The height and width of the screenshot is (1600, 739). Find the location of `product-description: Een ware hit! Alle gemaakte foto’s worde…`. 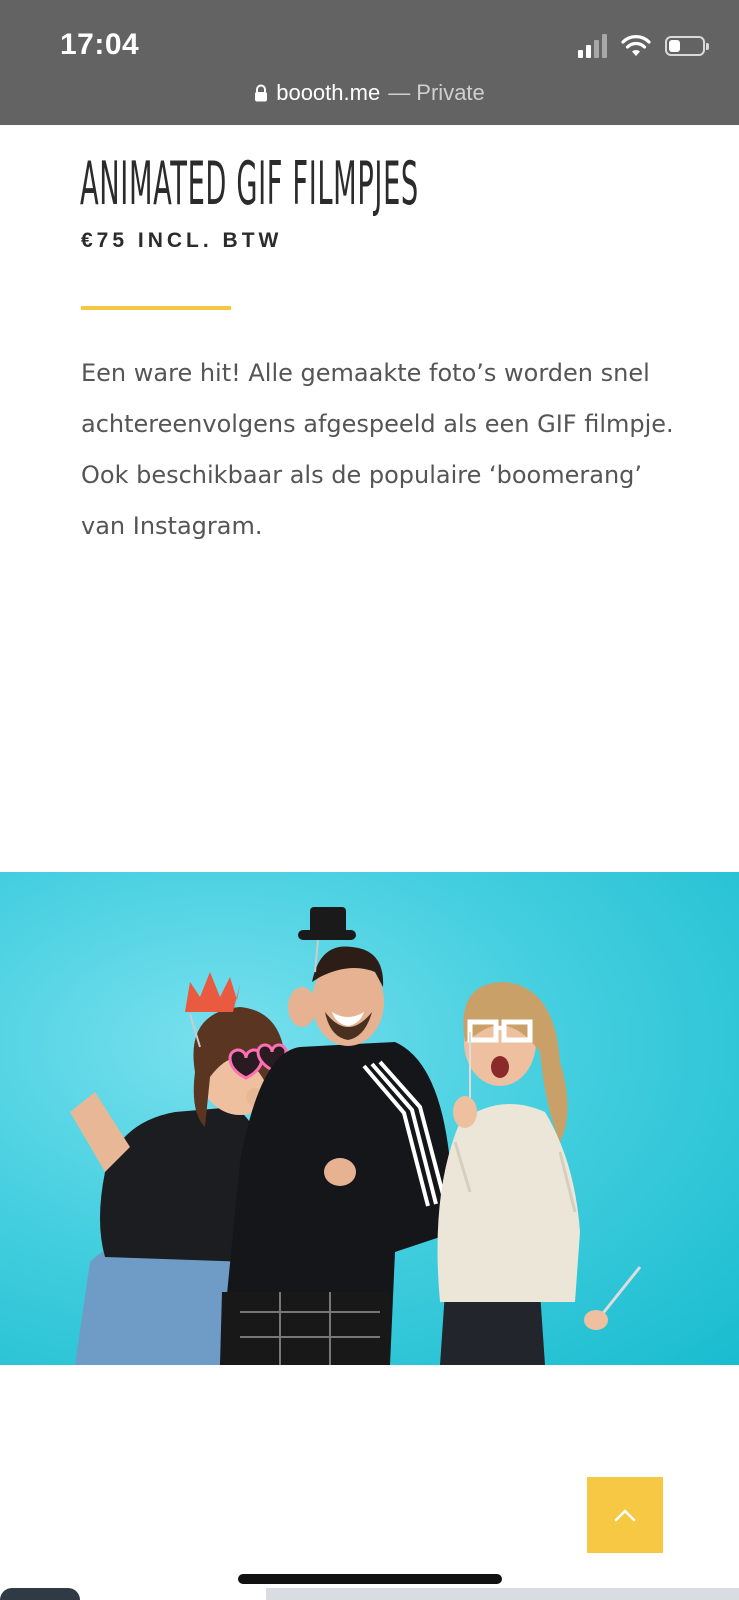

product-description: Een ware hit! Alle gemaakte foto’s worde… is located at coordinates (377, 449).